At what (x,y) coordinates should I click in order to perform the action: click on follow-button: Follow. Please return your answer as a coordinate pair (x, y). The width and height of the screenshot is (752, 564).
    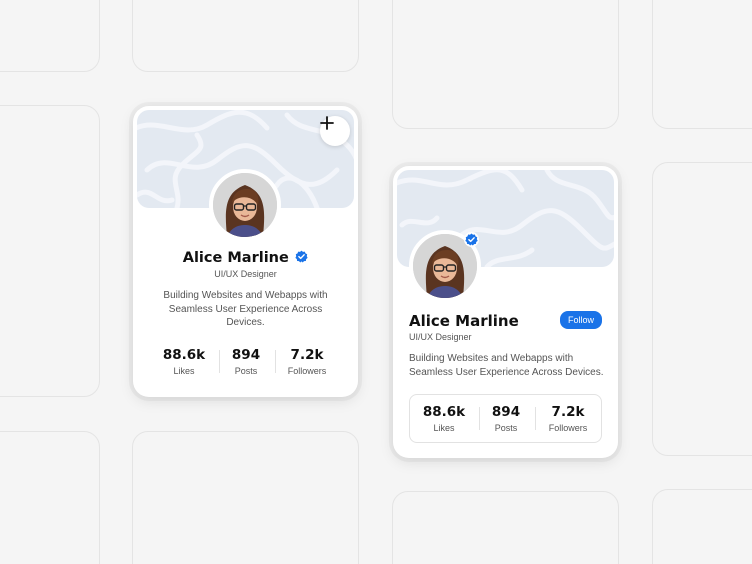
    Looking at the image, I should click on (581, 320).